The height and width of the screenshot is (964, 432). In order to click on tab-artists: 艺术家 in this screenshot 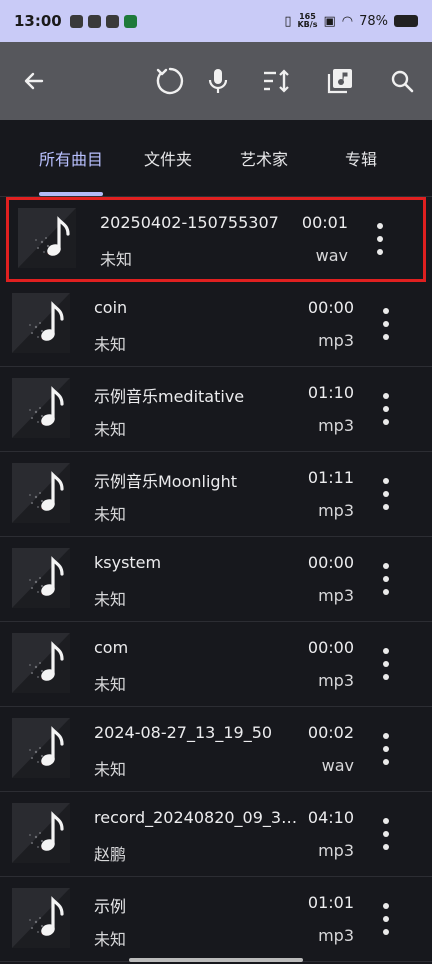, I will do `click(264, 158)`.